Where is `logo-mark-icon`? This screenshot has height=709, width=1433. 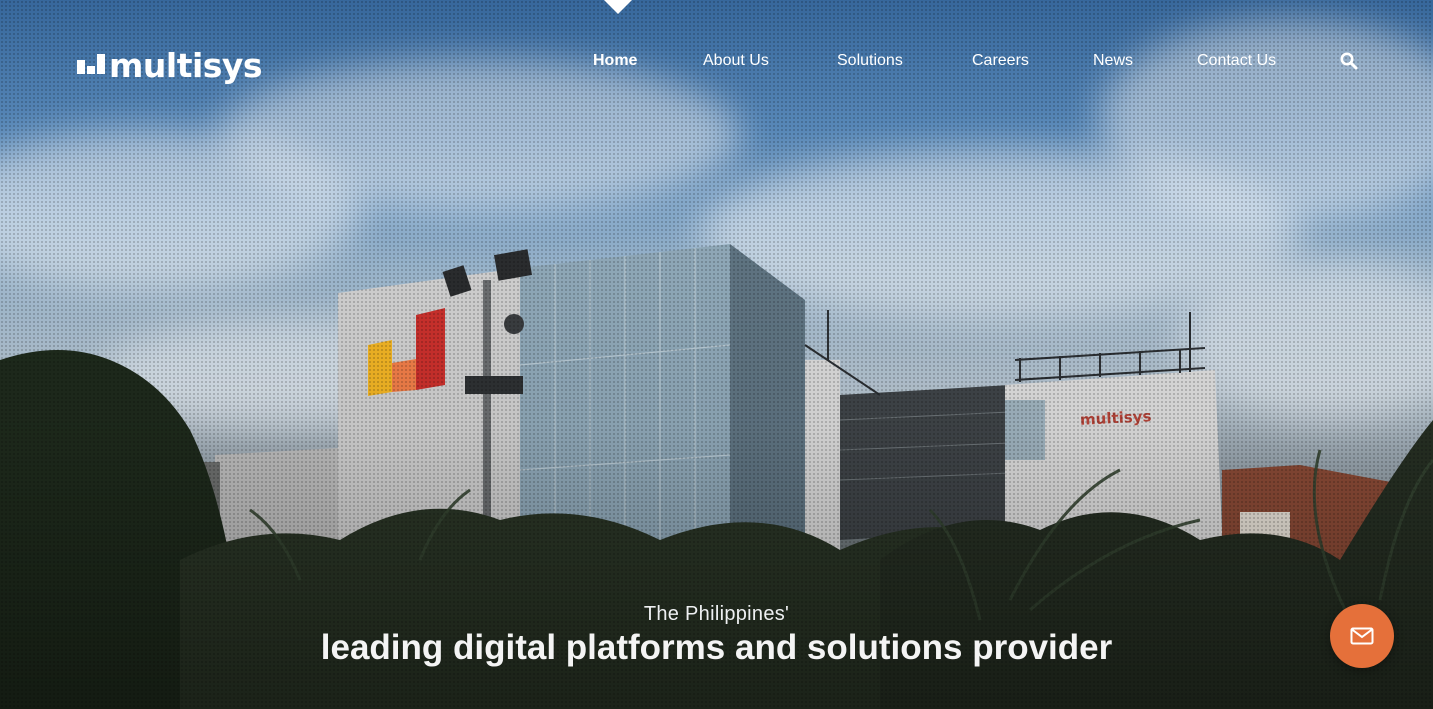 logo-mark-icon is located at coordinates (91, 64).